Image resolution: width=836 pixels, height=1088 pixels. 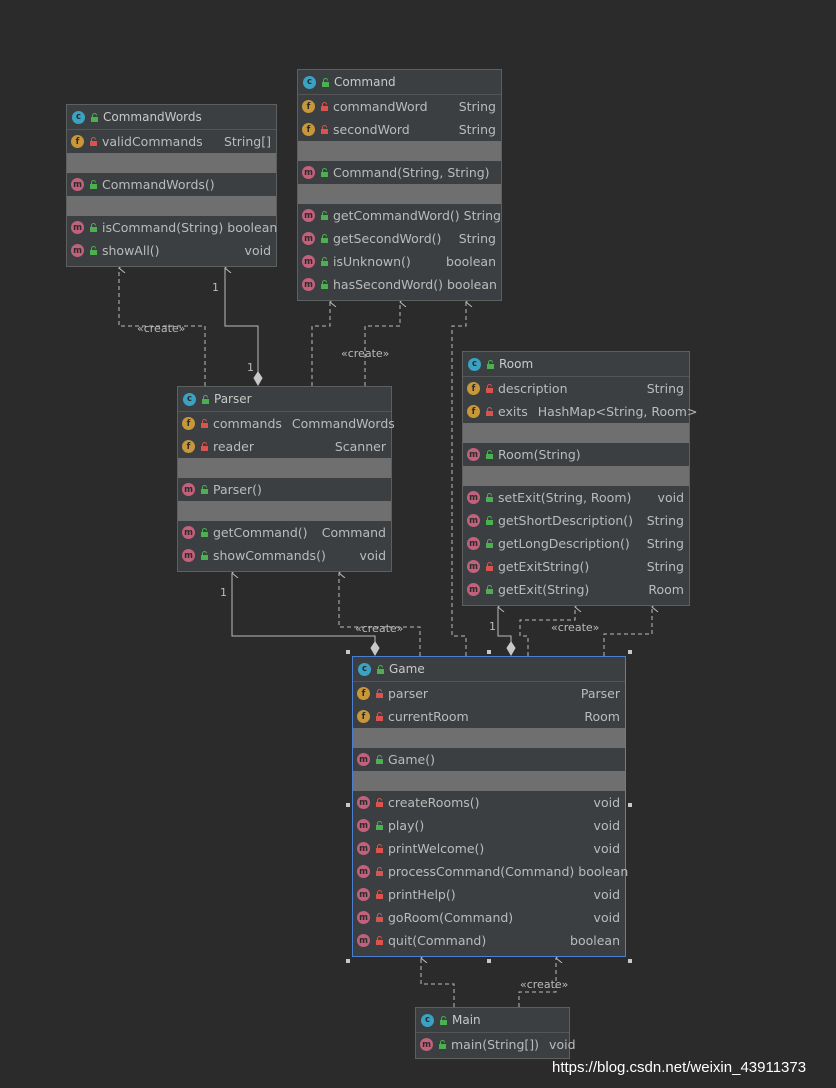 What do you see at coordinates (576, 589) in the screenshot?
I see `method-row: m getExit(String) Room` at bounding box center [576, 589].